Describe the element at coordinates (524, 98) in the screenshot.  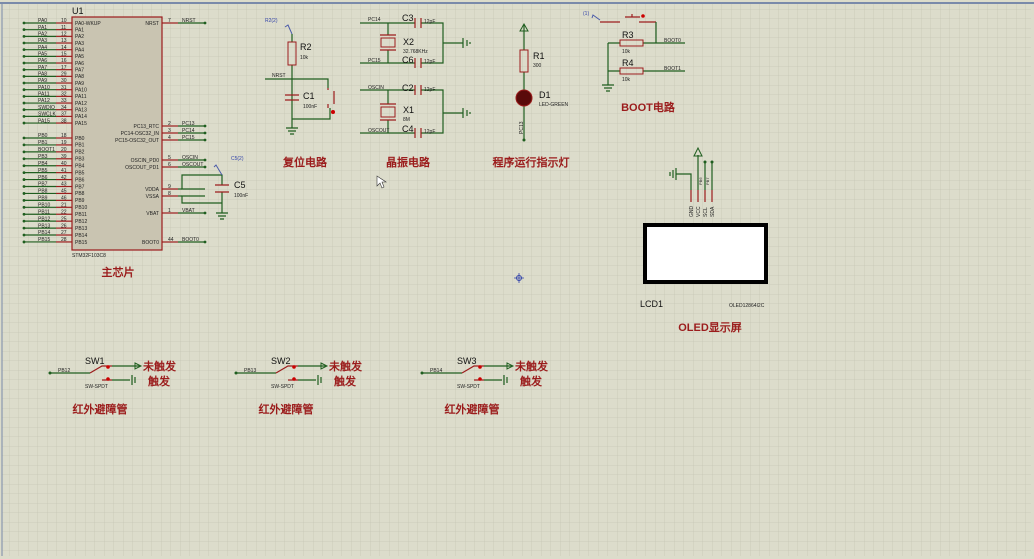
I see `d1-led` at that location.